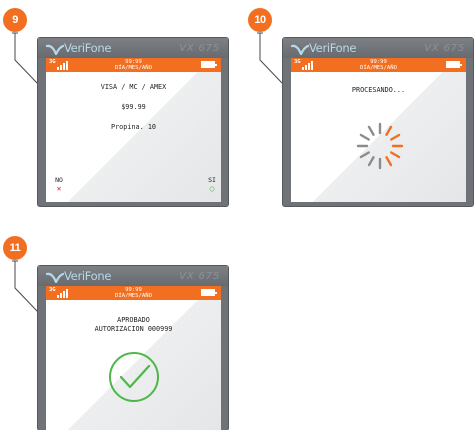 The width and height of the screenshot is (474, 430). What do you see at coordinates (59, 188) in the screenshot?
I see `cancel-x-icon: ✕` at bounding box center [59, 188].